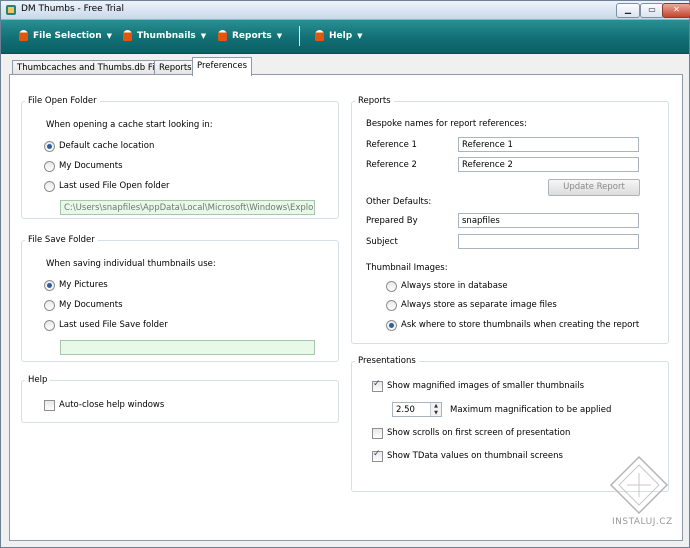 The image size is (690, 548). I want to click on update-report-button: Update Report, so click(594, 187).